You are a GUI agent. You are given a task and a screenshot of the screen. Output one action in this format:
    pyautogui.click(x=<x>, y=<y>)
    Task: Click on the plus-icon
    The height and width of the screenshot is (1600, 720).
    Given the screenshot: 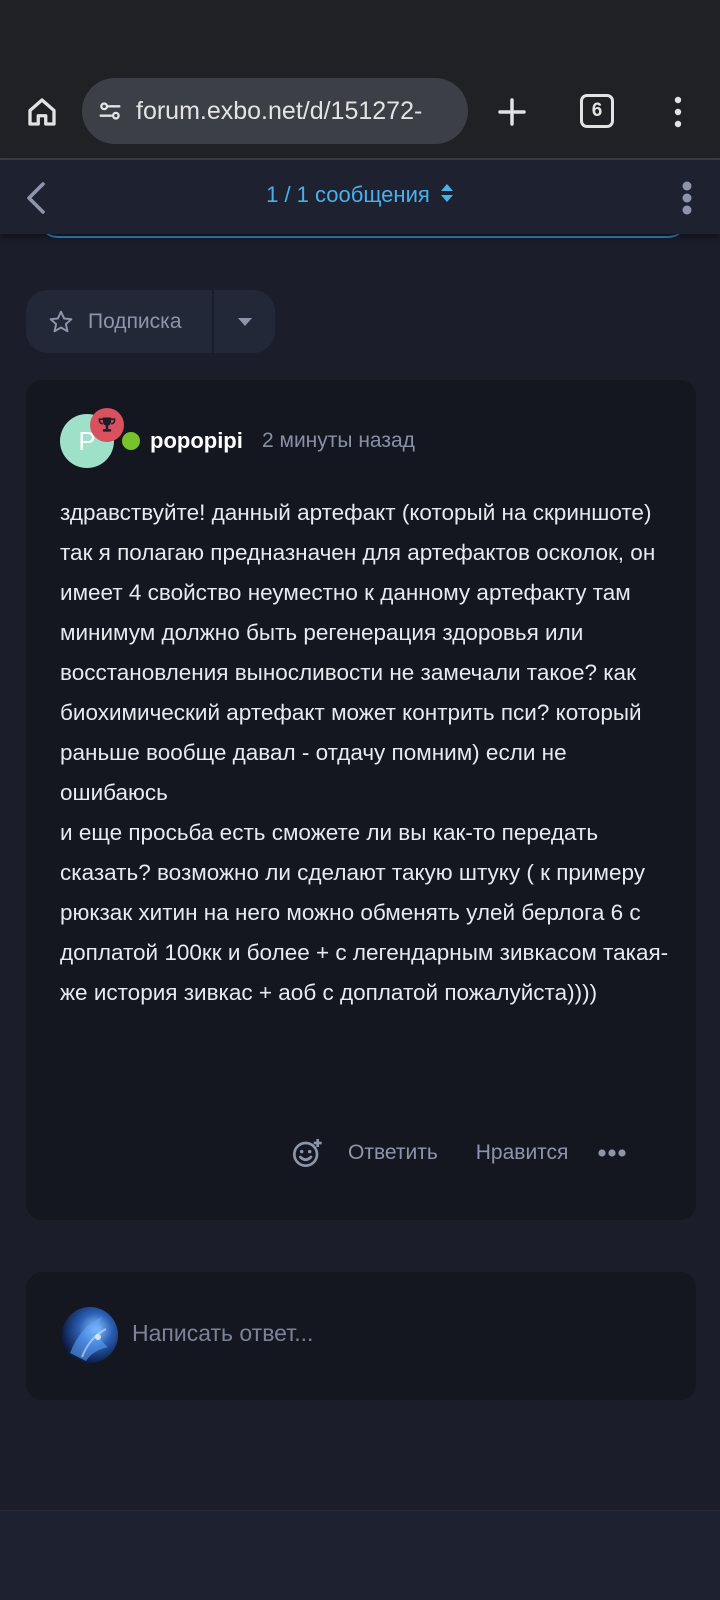 What is the action you would take?
    pyautogui.click(x=512, y=112)
    